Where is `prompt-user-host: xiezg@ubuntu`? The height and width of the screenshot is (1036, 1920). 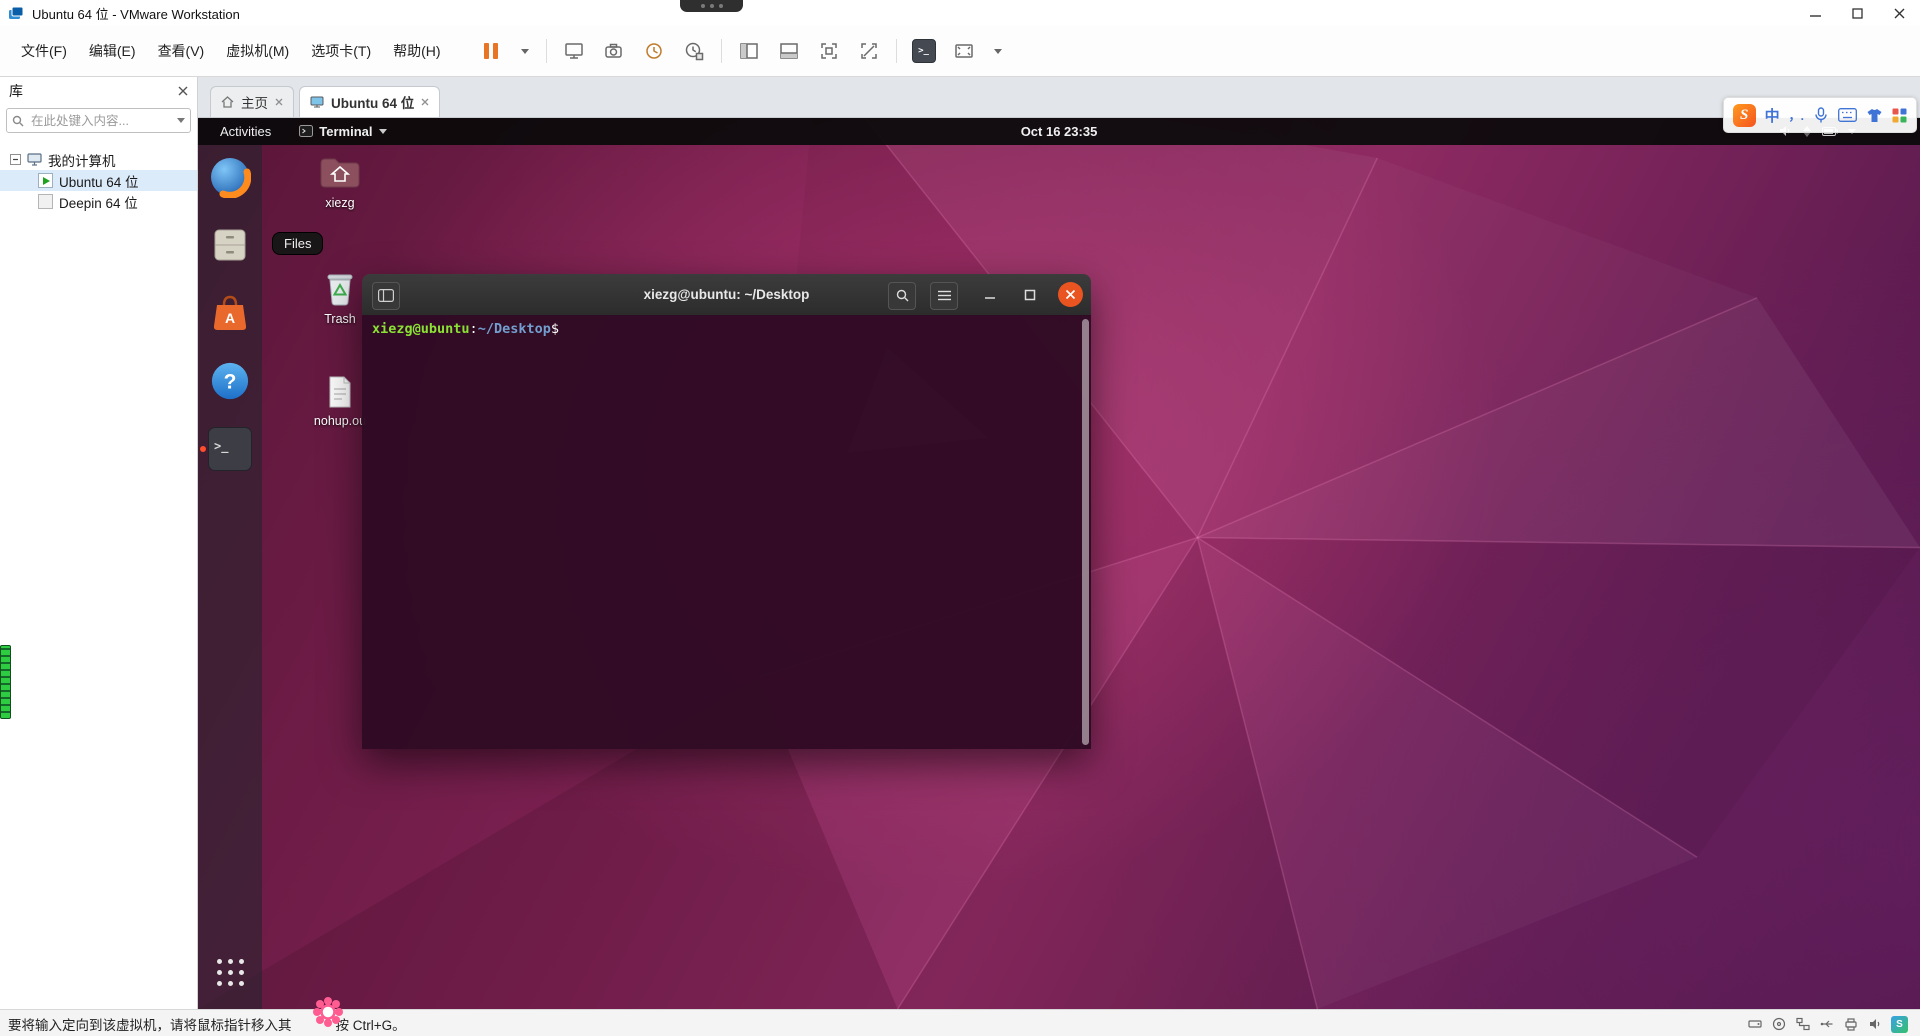
prompt-user-host: xiezg@ubuntu is located at coordinates (421, 328).